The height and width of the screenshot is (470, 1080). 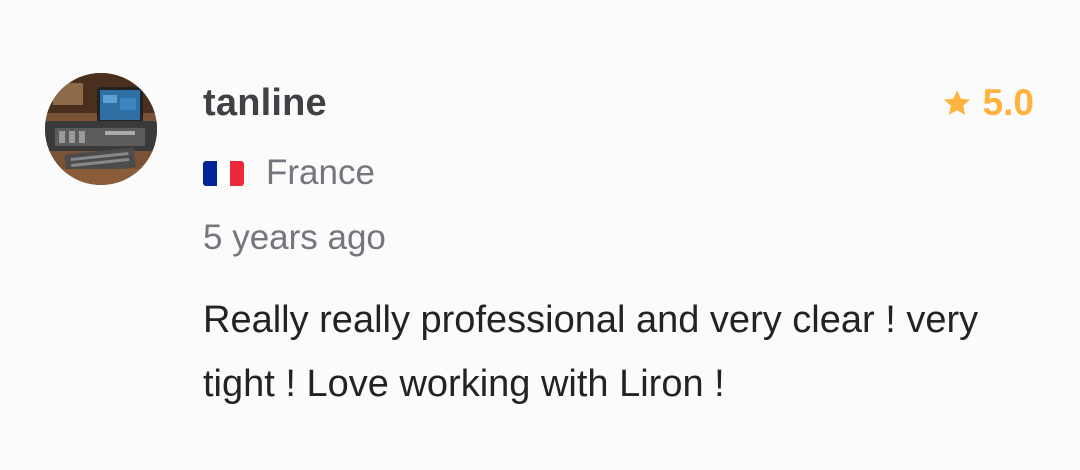 I want to click on reviewer-avatar, so click(x=101, y=129).